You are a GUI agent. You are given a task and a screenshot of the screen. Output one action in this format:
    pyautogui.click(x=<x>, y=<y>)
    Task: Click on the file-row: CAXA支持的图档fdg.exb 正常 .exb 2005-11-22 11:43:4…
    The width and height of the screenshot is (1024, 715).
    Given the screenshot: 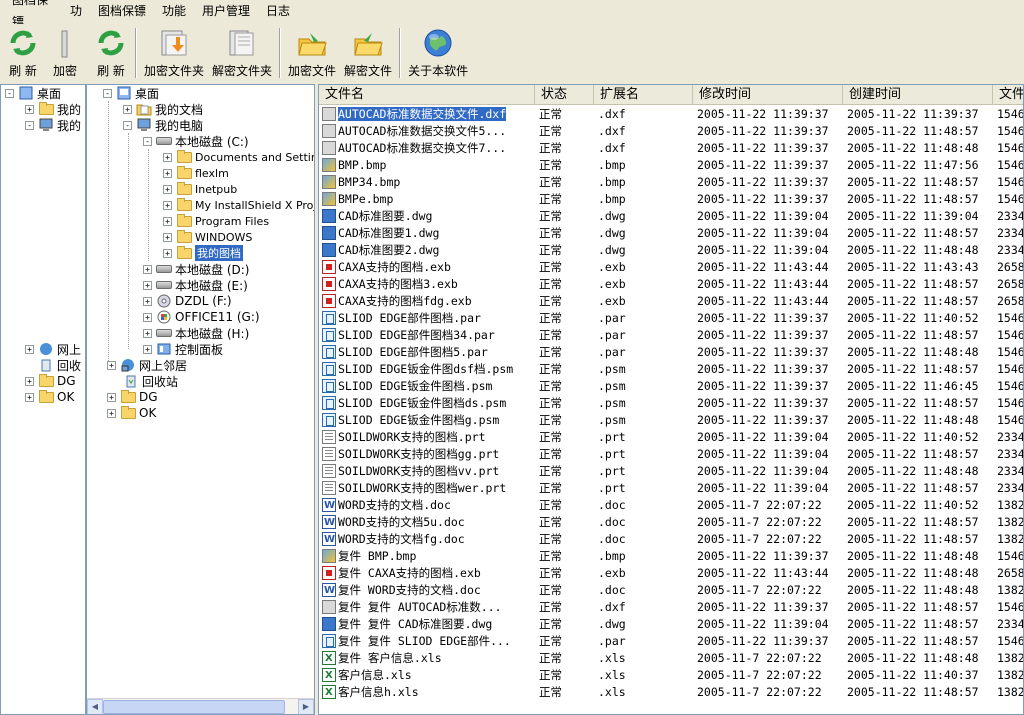 What is the action you would take?
    pyautogui.click(x=671, y=301)
    